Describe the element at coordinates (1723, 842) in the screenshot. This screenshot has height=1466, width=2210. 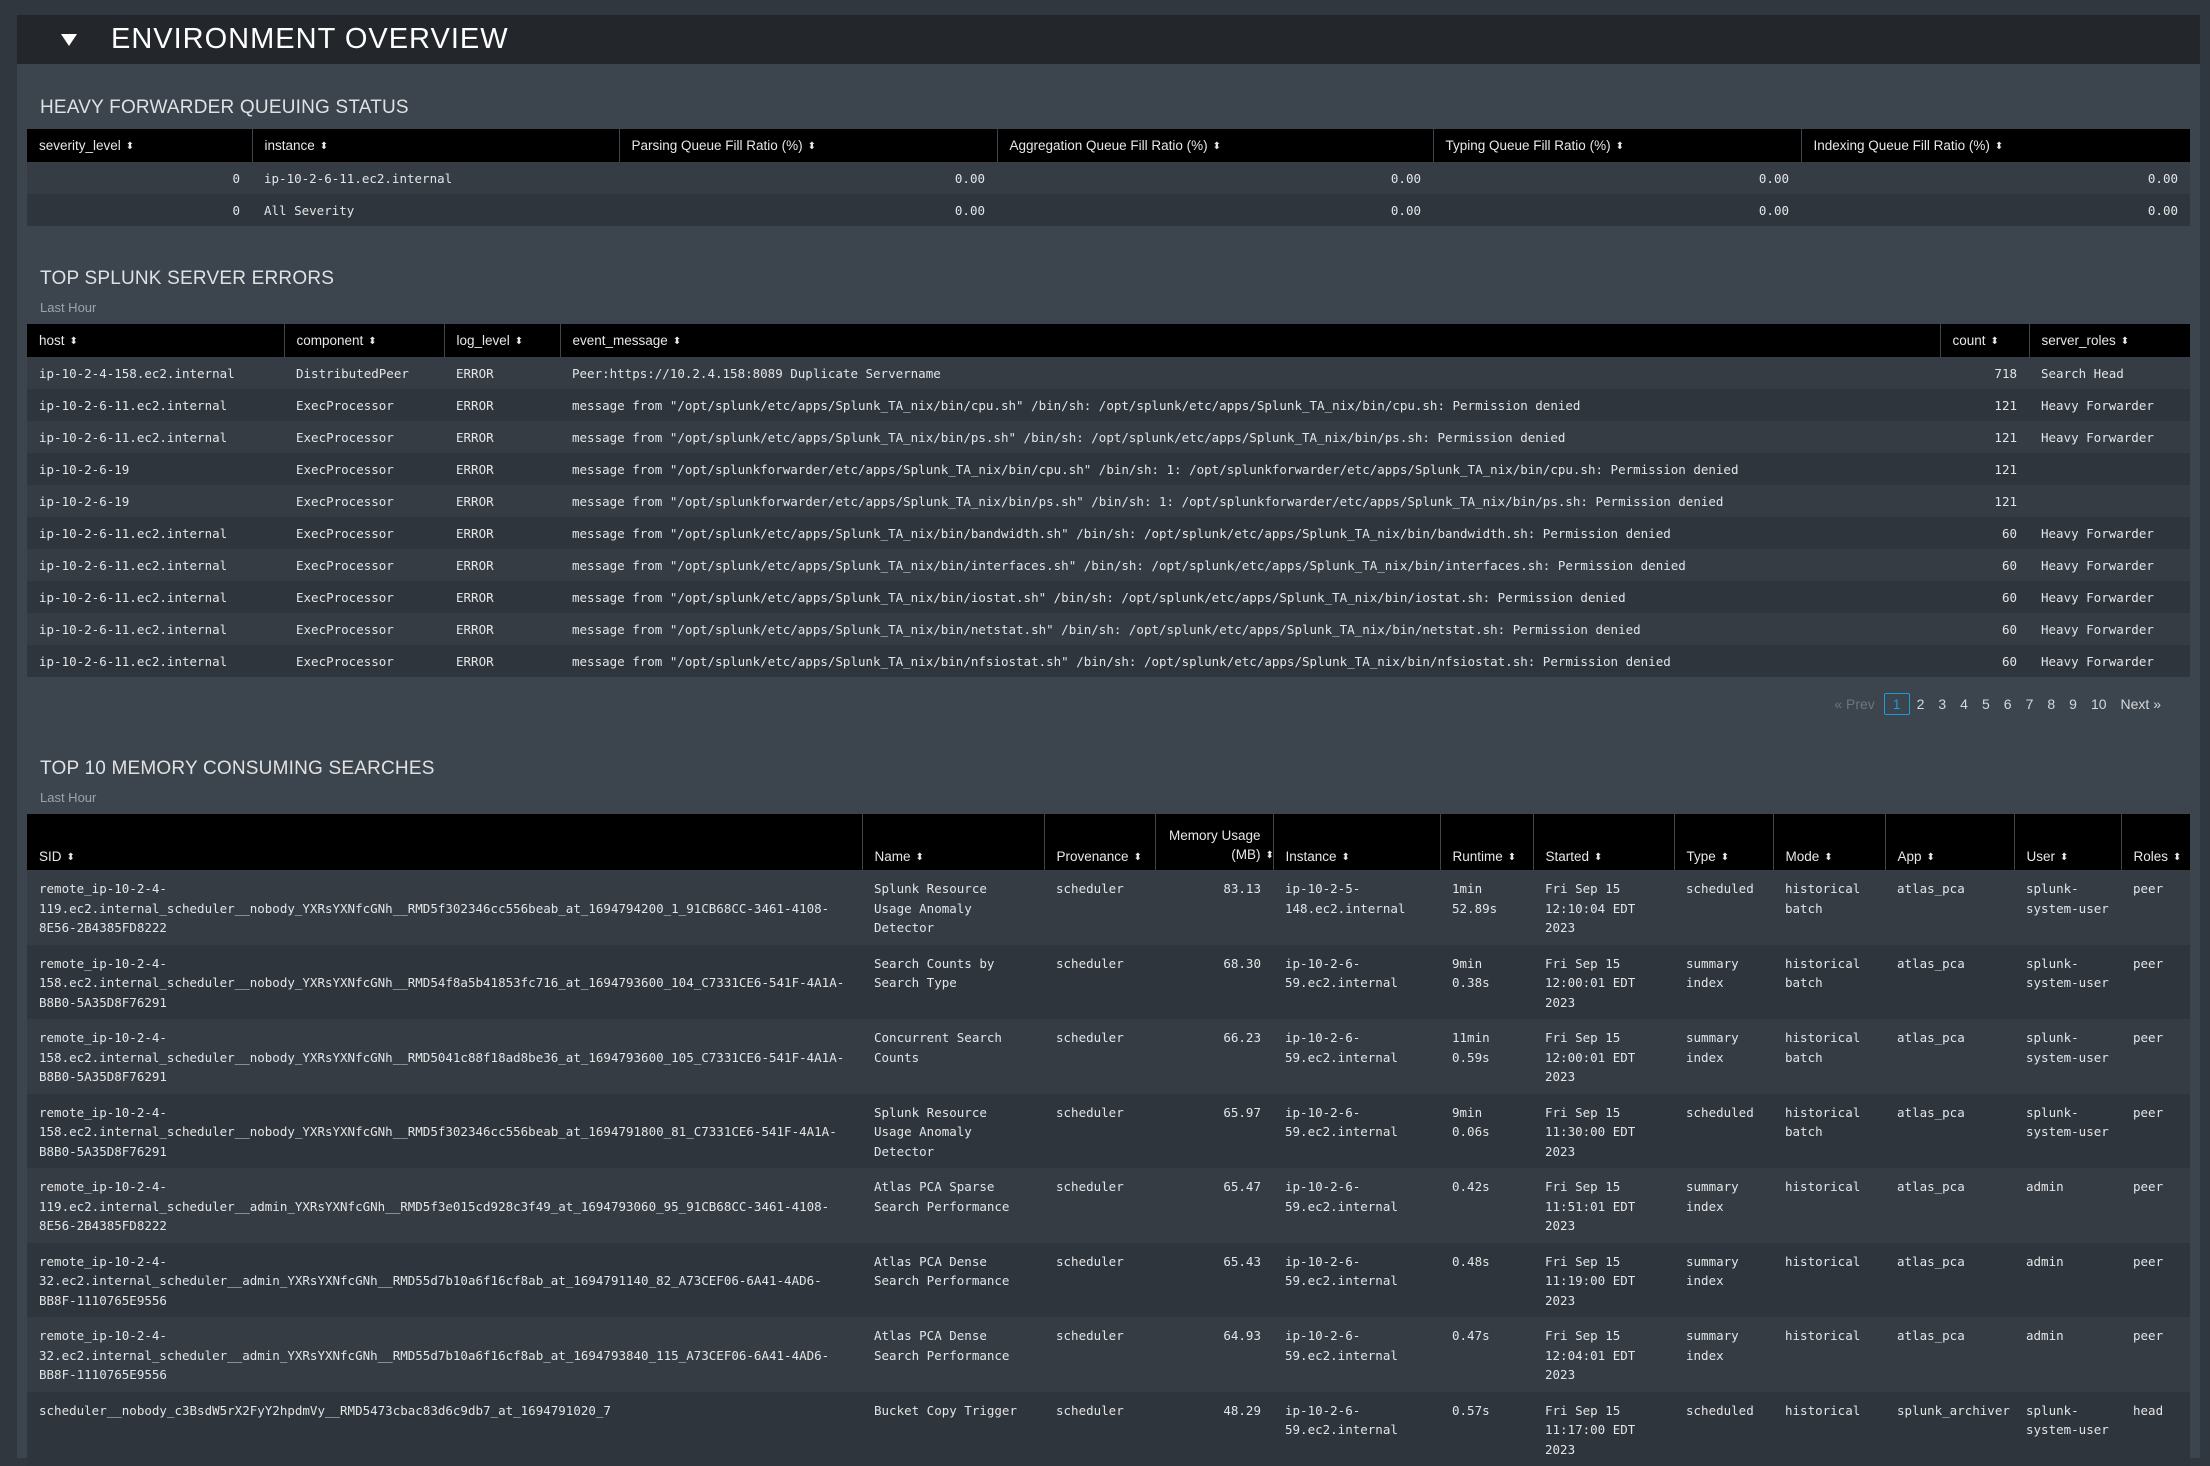
I see `column-header-type: Type⬍` at that location.